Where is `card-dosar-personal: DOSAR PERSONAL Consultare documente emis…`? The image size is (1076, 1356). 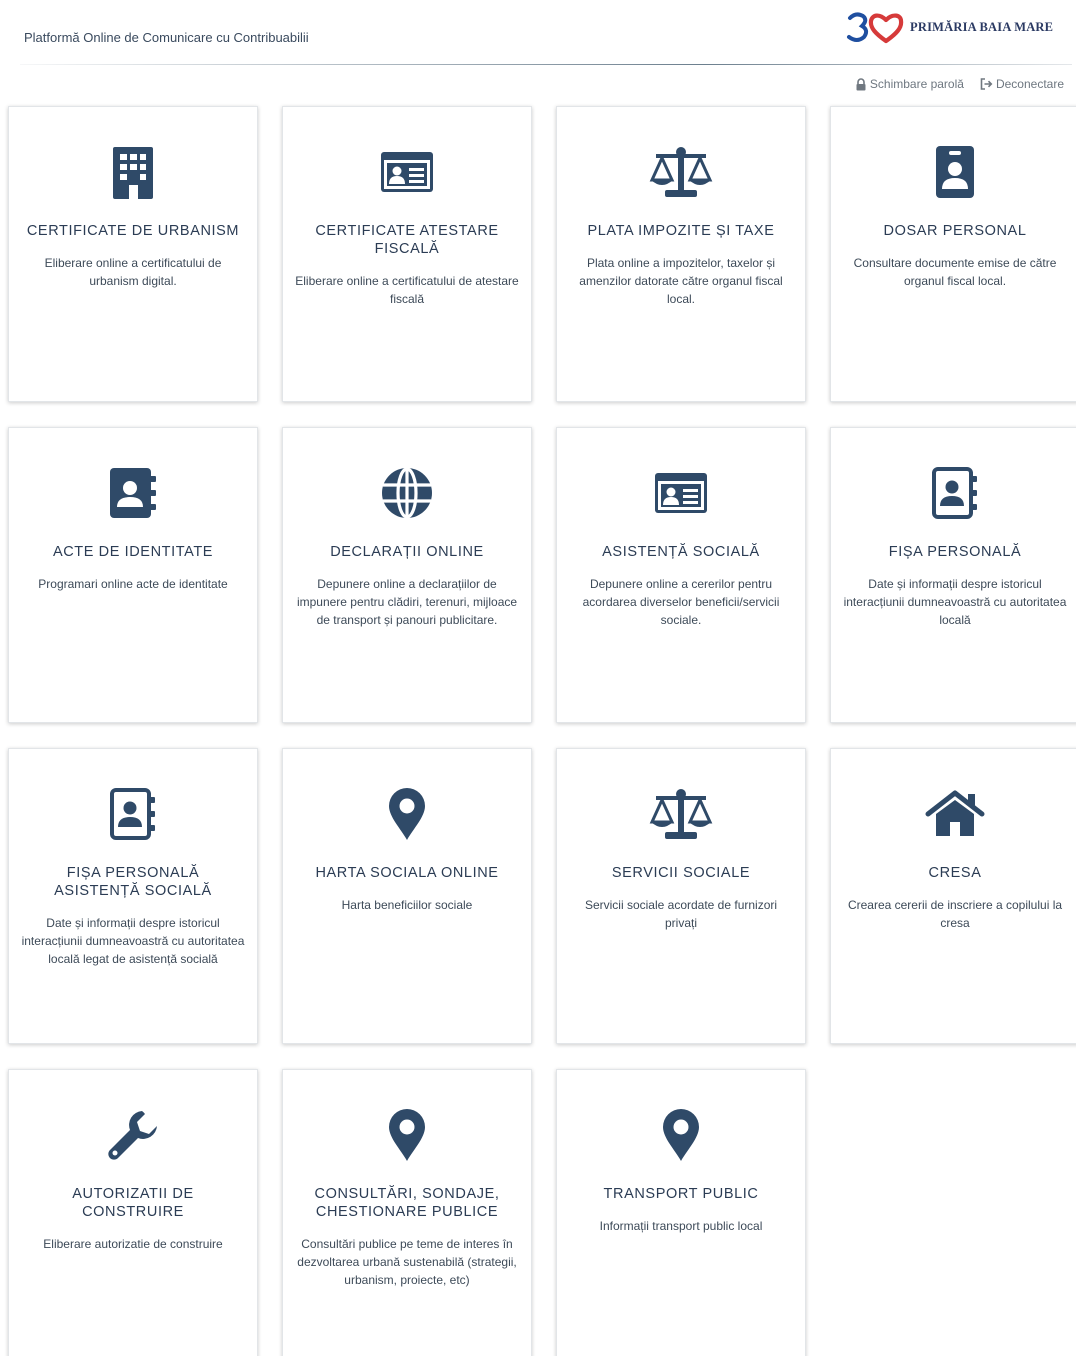 card-dosar-personal: DOSAR PERSONAL Consultare documente emis… is located at coordinates (953, 254).